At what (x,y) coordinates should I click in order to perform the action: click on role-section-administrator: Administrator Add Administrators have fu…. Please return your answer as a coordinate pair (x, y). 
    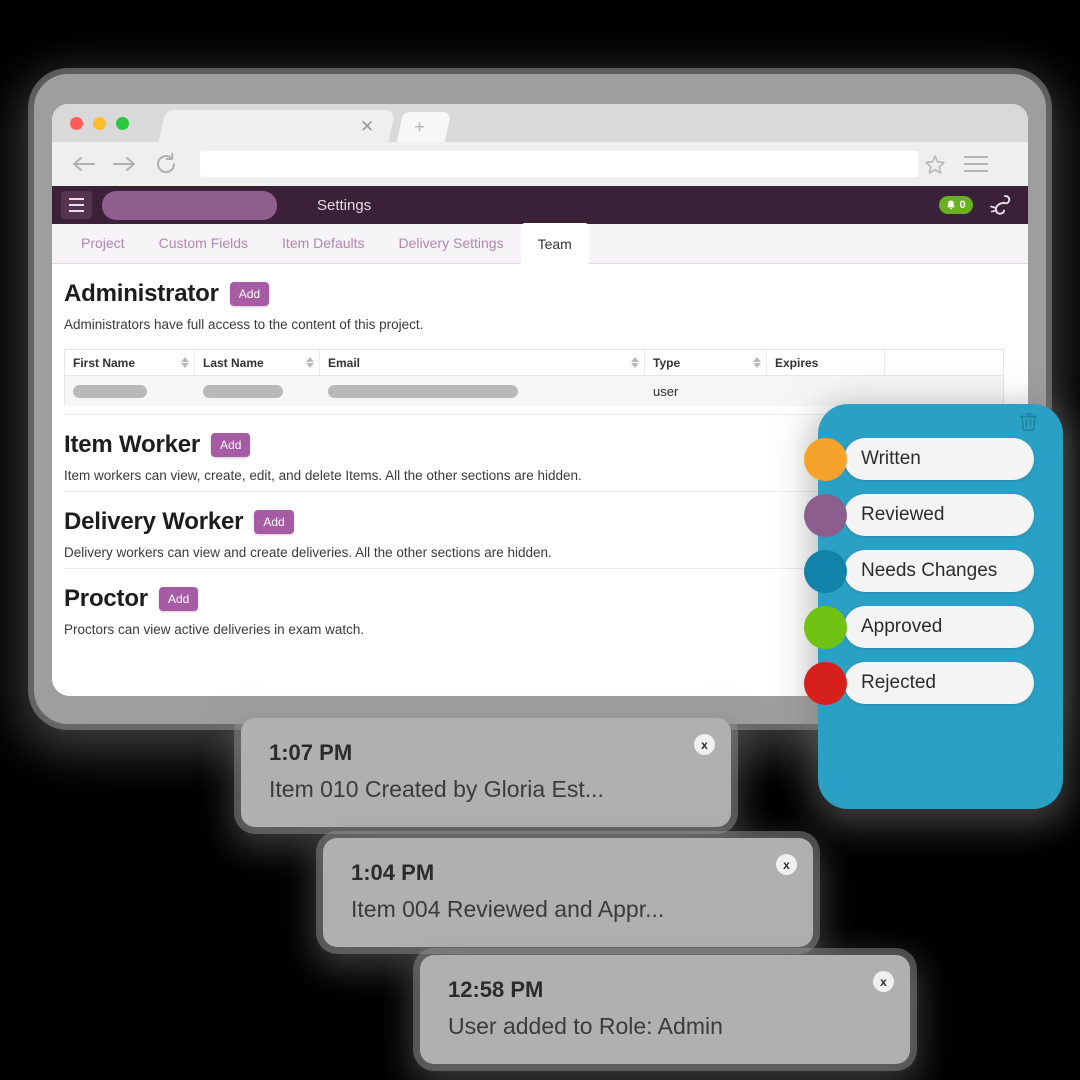
    Looking at the image, I should click on (540, 339).